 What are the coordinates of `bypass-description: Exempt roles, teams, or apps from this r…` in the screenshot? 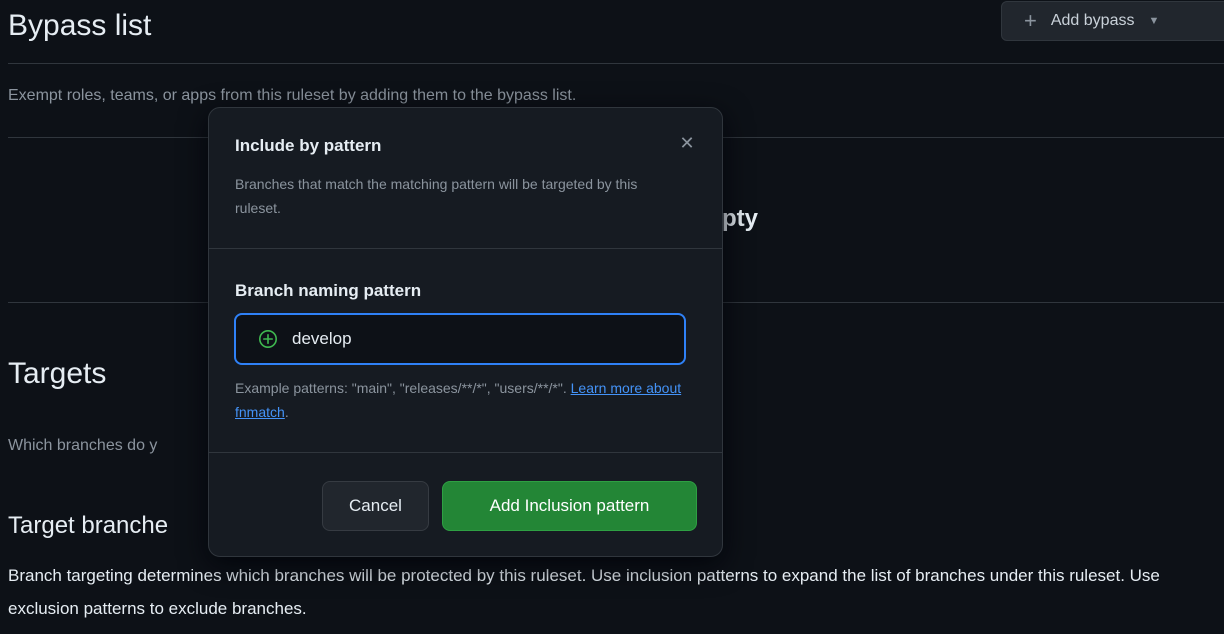 It's located at (292, 95).